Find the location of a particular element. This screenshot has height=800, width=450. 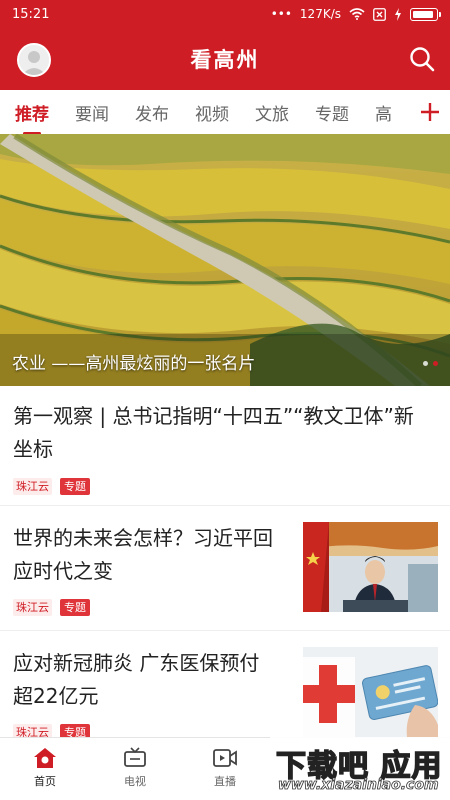

battery-fill is located at coordinates (423, 14).